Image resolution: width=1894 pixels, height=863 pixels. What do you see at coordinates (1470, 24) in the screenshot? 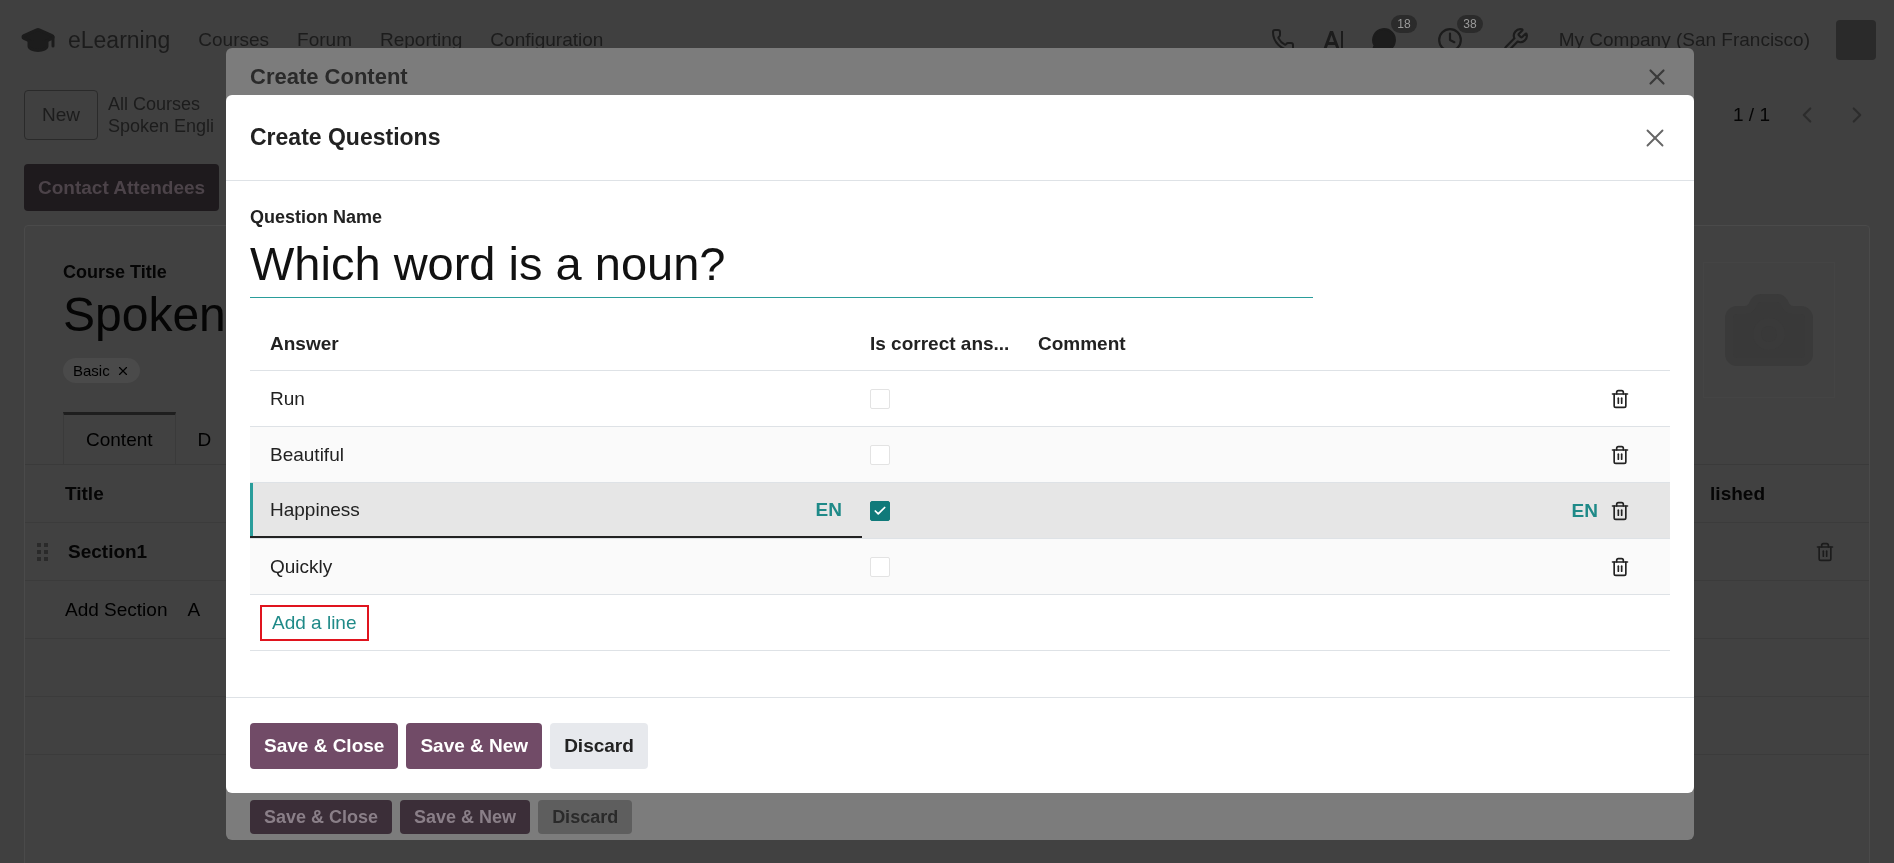
I see `activities-badge: 38` at bounding box center [1470, 24].